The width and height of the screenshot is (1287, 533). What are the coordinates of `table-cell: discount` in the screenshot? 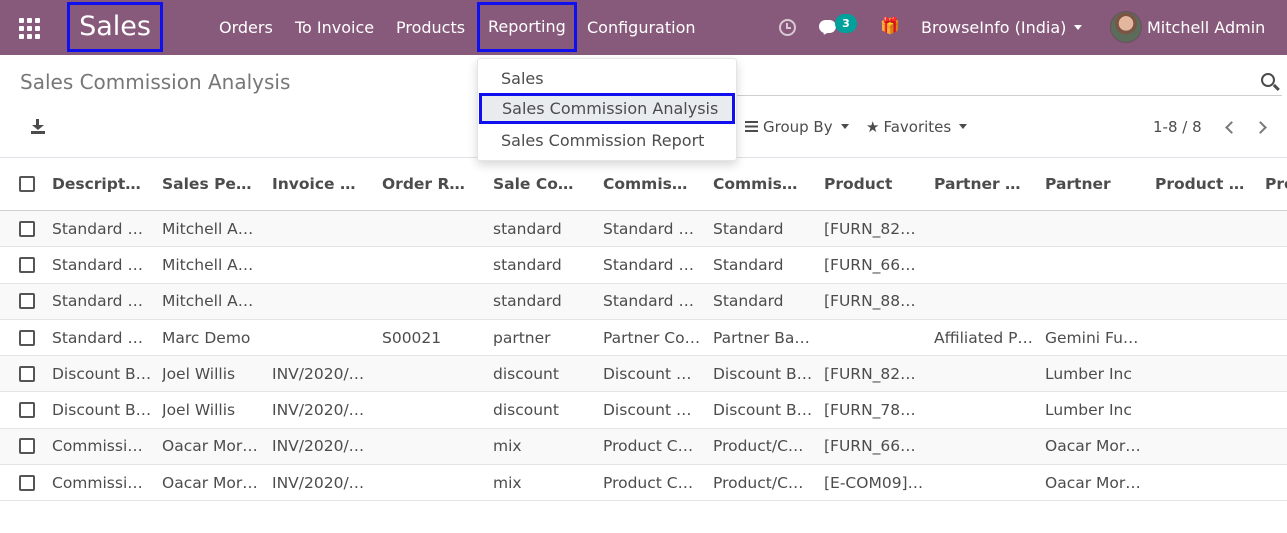 It's located at (526, 373).